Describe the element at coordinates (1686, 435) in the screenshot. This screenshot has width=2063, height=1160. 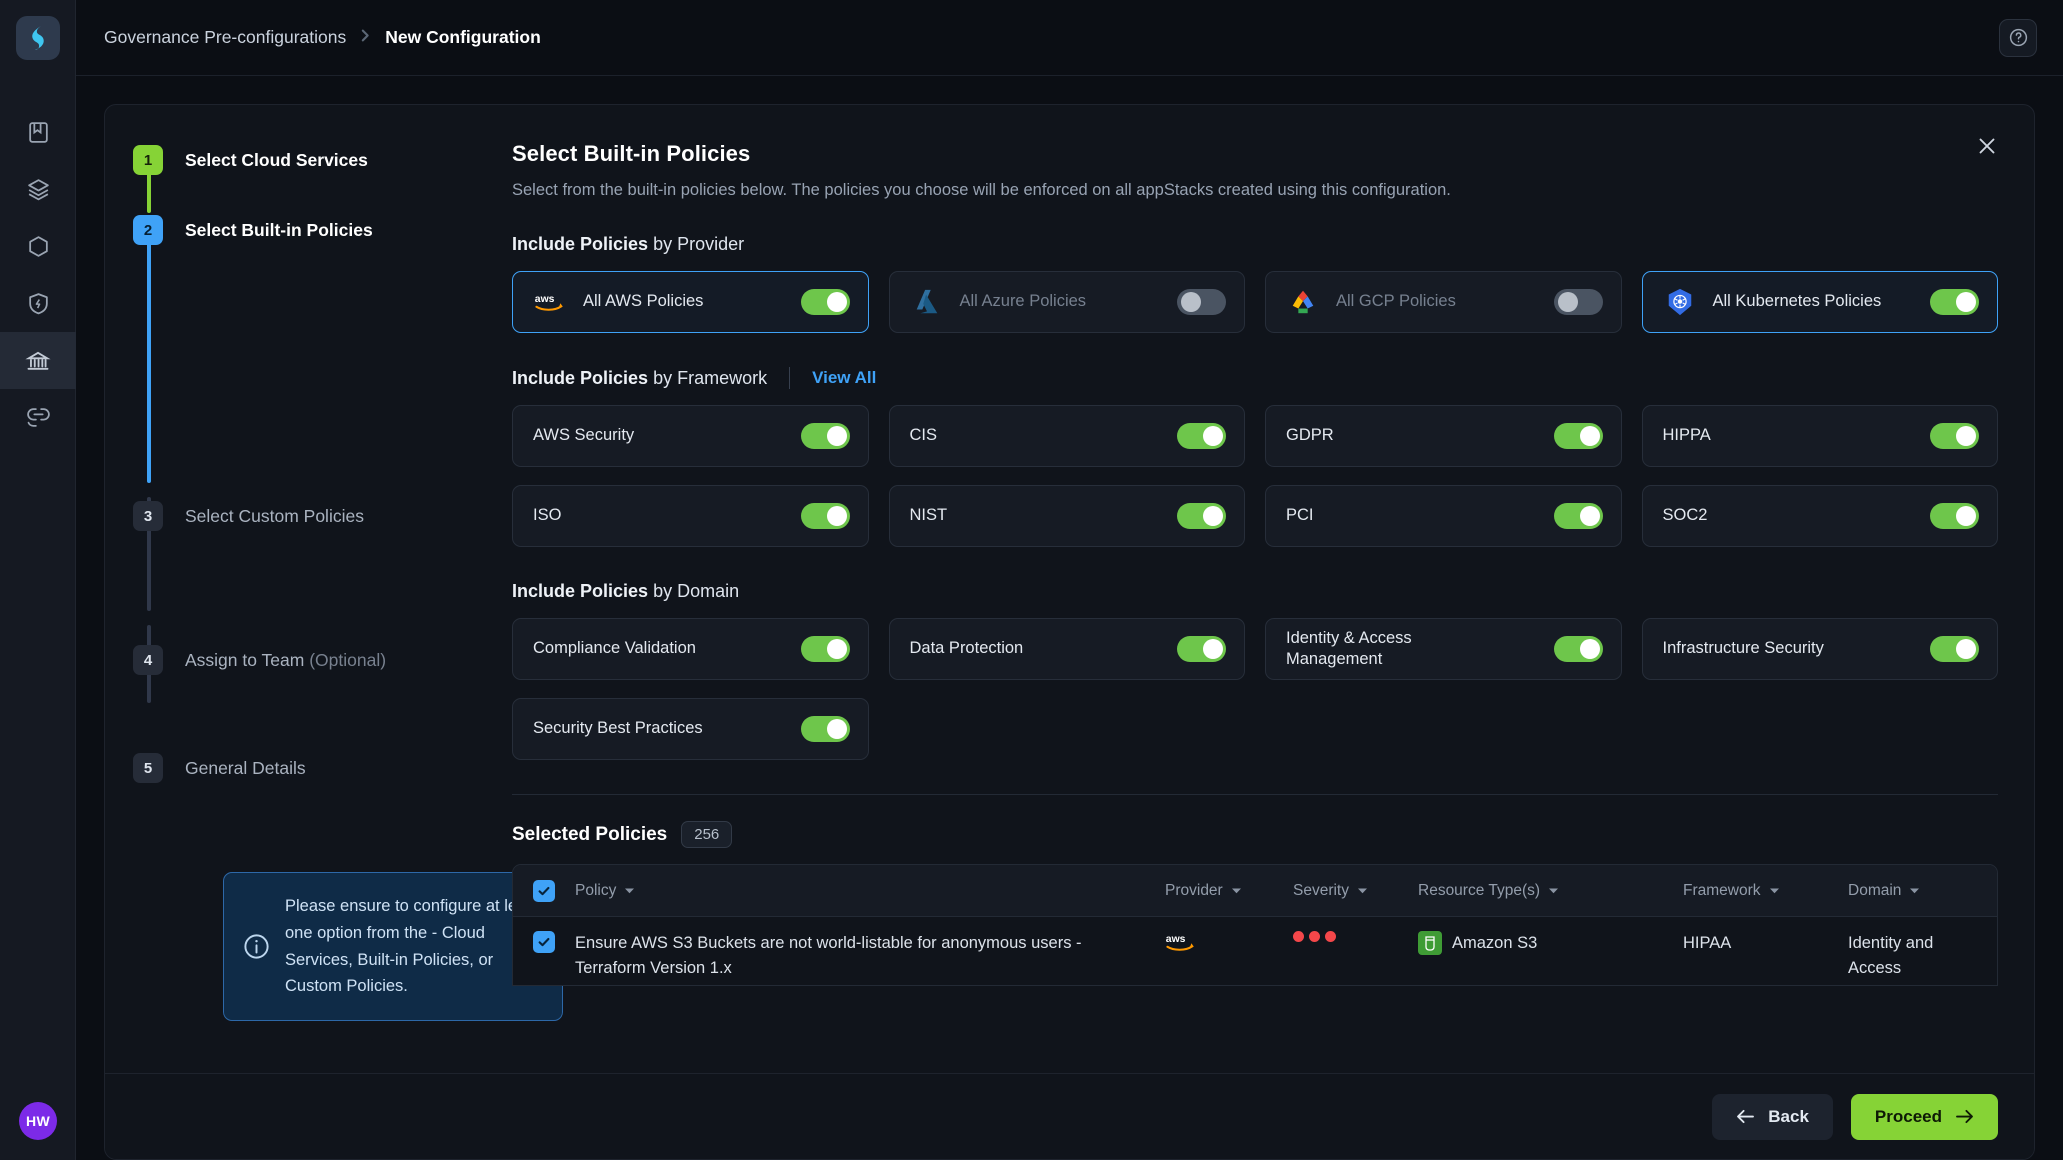
I see `framework-card-hippa-label: HIPPA` at that location.